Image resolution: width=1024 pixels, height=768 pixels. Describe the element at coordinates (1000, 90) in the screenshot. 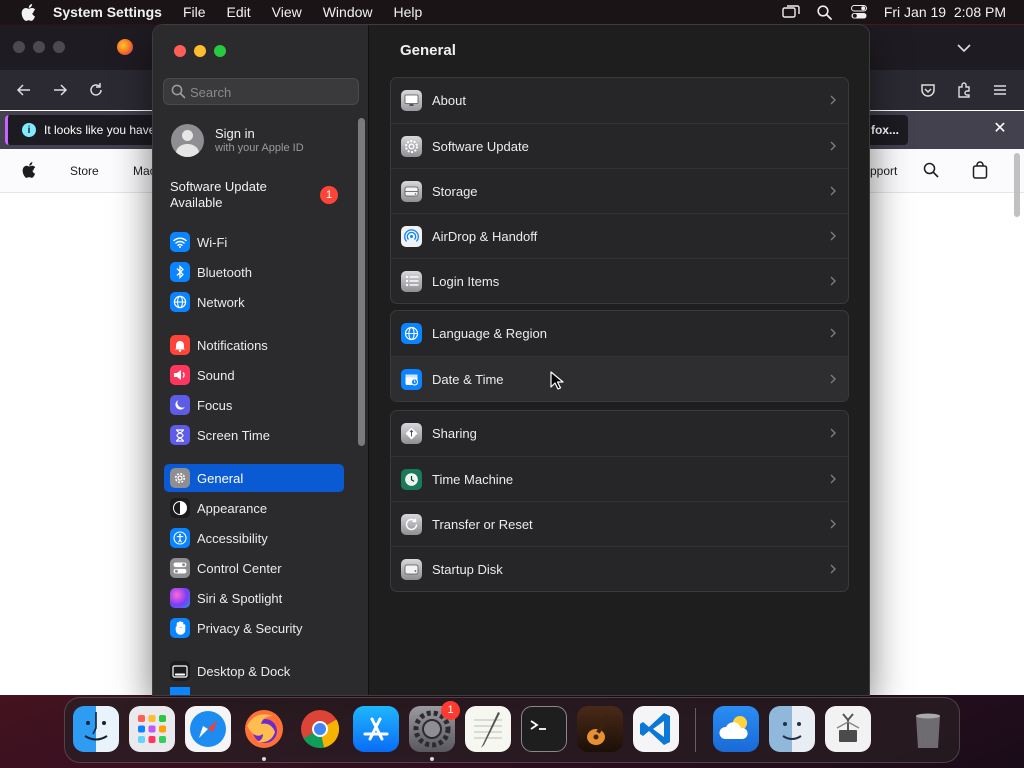

I see `hamburger-menu-icon` at that location.